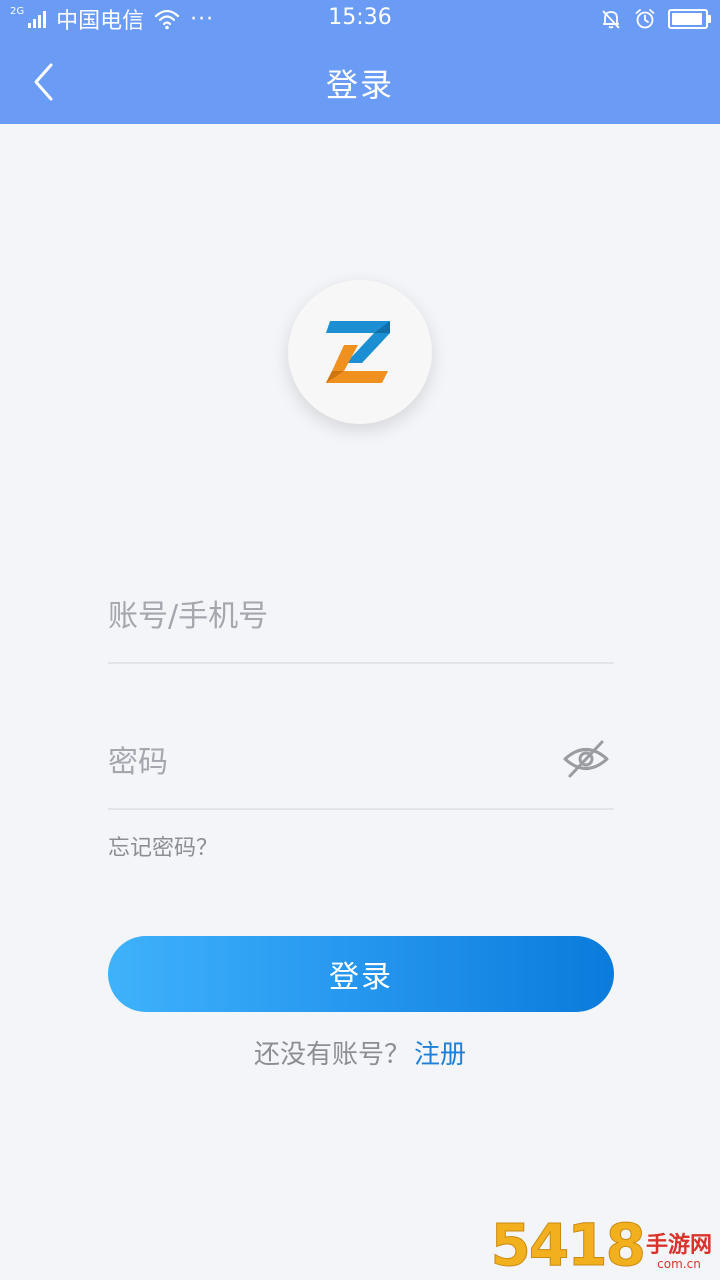 This screenshot has height=1280, width=720. I want to click on nav-bar: 登录, so click(360, 81).